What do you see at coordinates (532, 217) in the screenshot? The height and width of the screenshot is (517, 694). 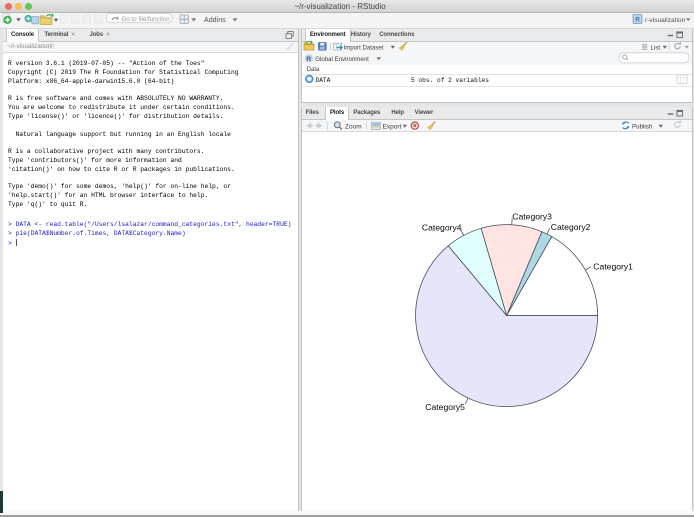 I see `svg-text: Category3` at bounding box center [532, 217].